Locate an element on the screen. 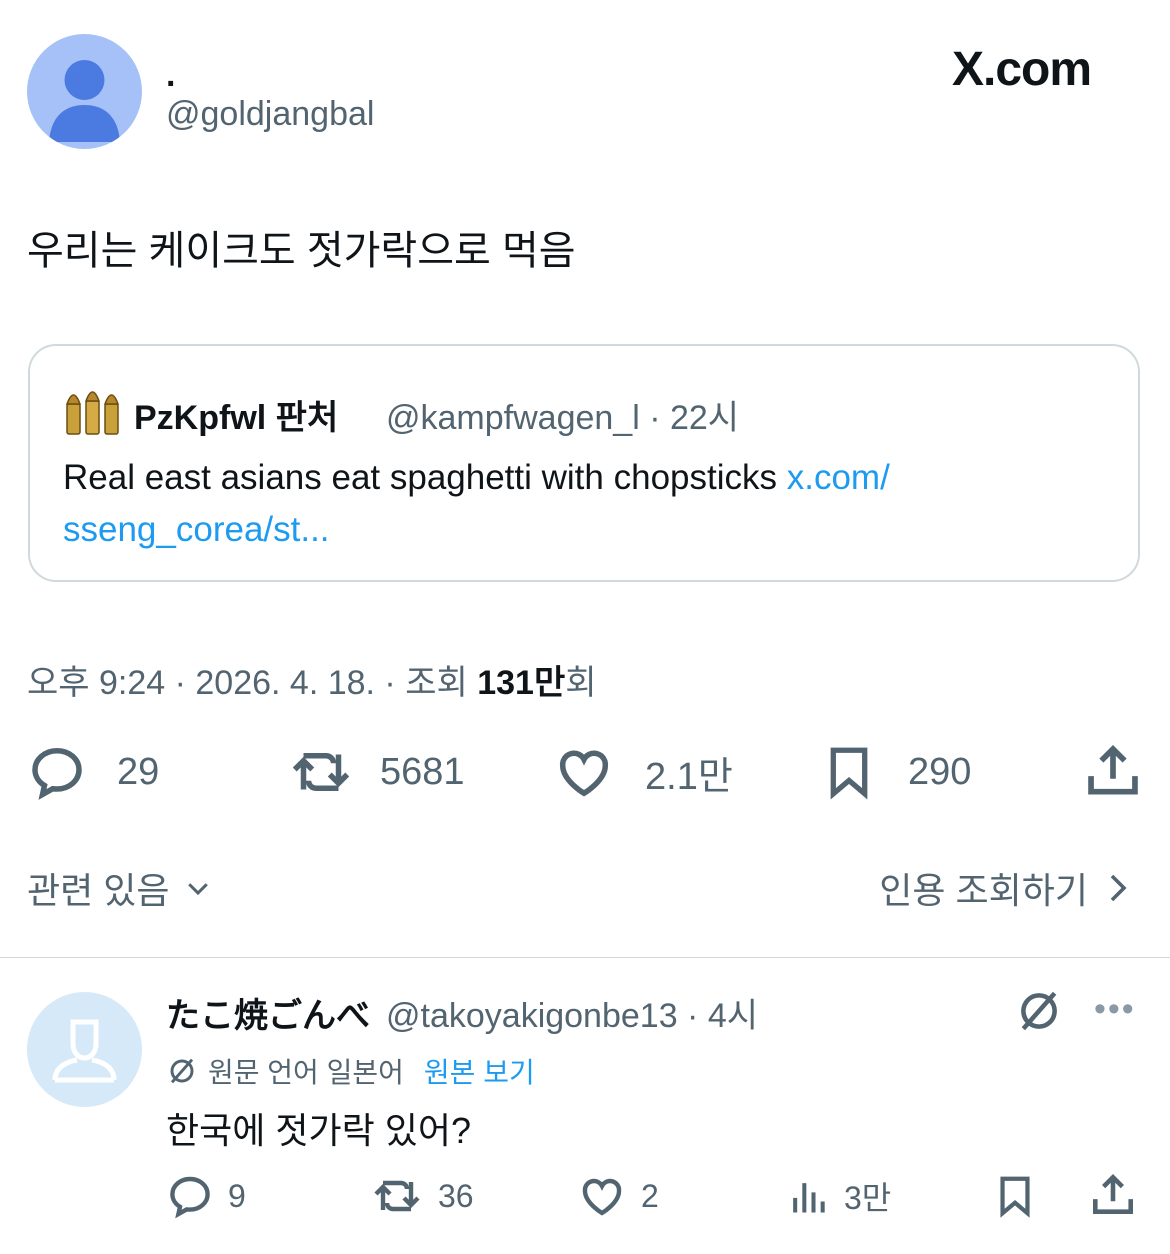 The height and width of the screenshot is (1254, 1170). reply-repost-count: 36 is located at coordinates (456, 1195).